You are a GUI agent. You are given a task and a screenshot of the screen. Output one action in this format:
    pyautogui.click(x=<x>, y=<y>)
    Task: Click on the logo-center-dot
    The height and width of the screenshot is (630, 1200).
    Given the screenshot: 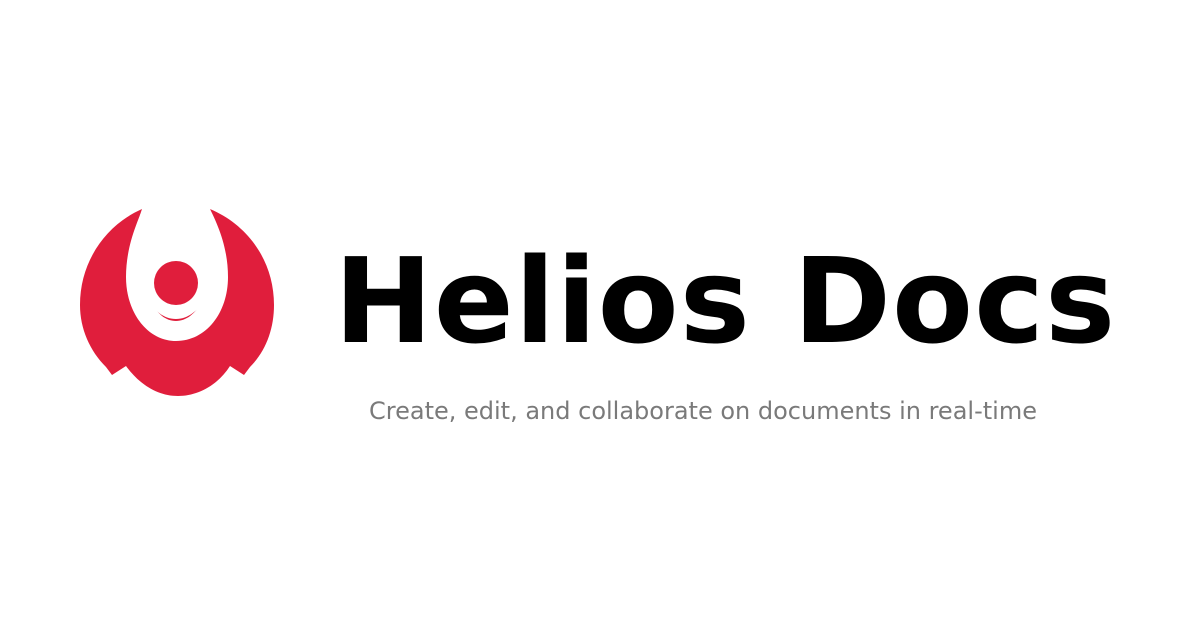 What is the action you would take?
    pyautogui.click(x=176, y=283)
    